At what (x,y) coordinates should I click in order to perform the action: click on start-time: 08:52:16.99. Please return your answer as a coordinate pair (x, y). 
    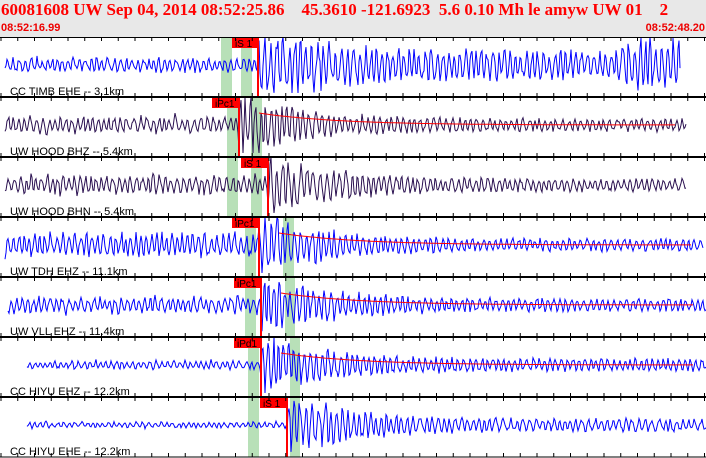
    Looking at the image, I should click on (31, 28).